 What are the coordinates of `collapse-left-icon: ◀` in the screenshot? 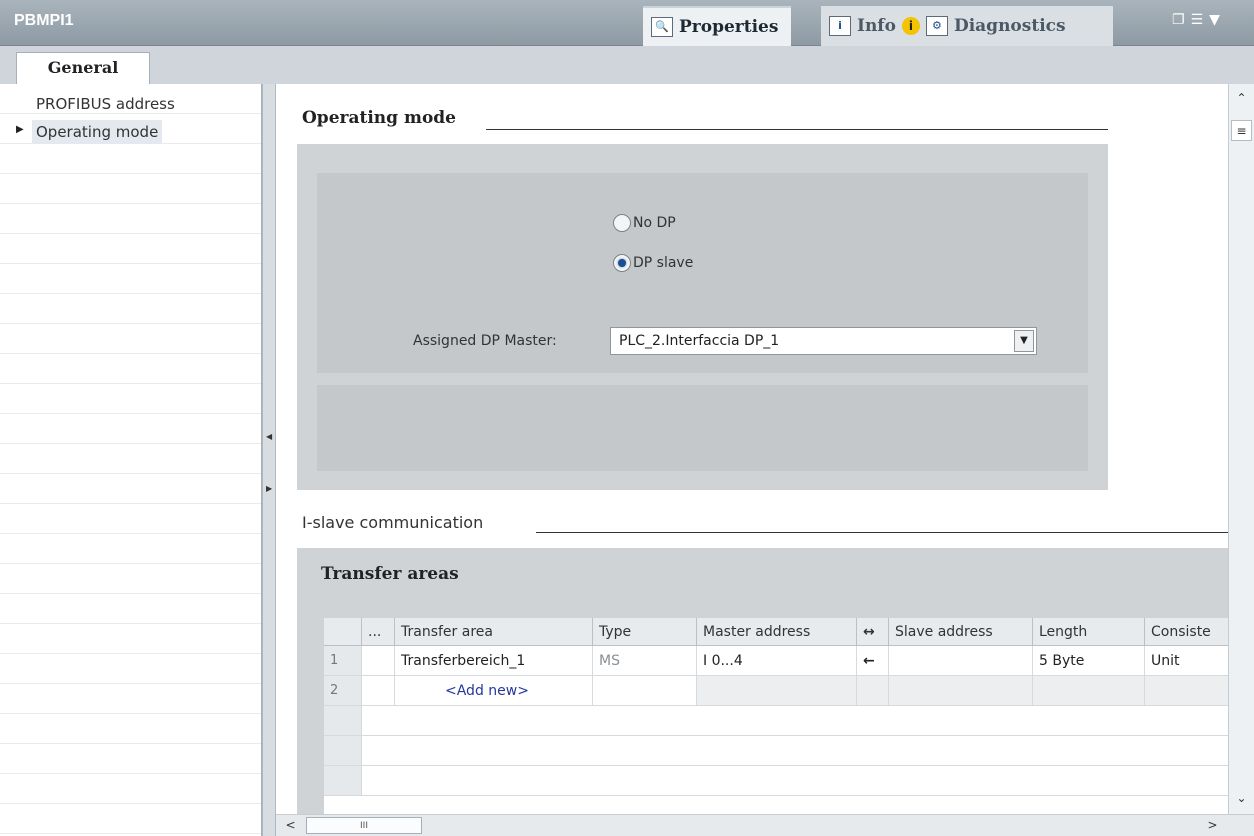 It's located at (269, 436).